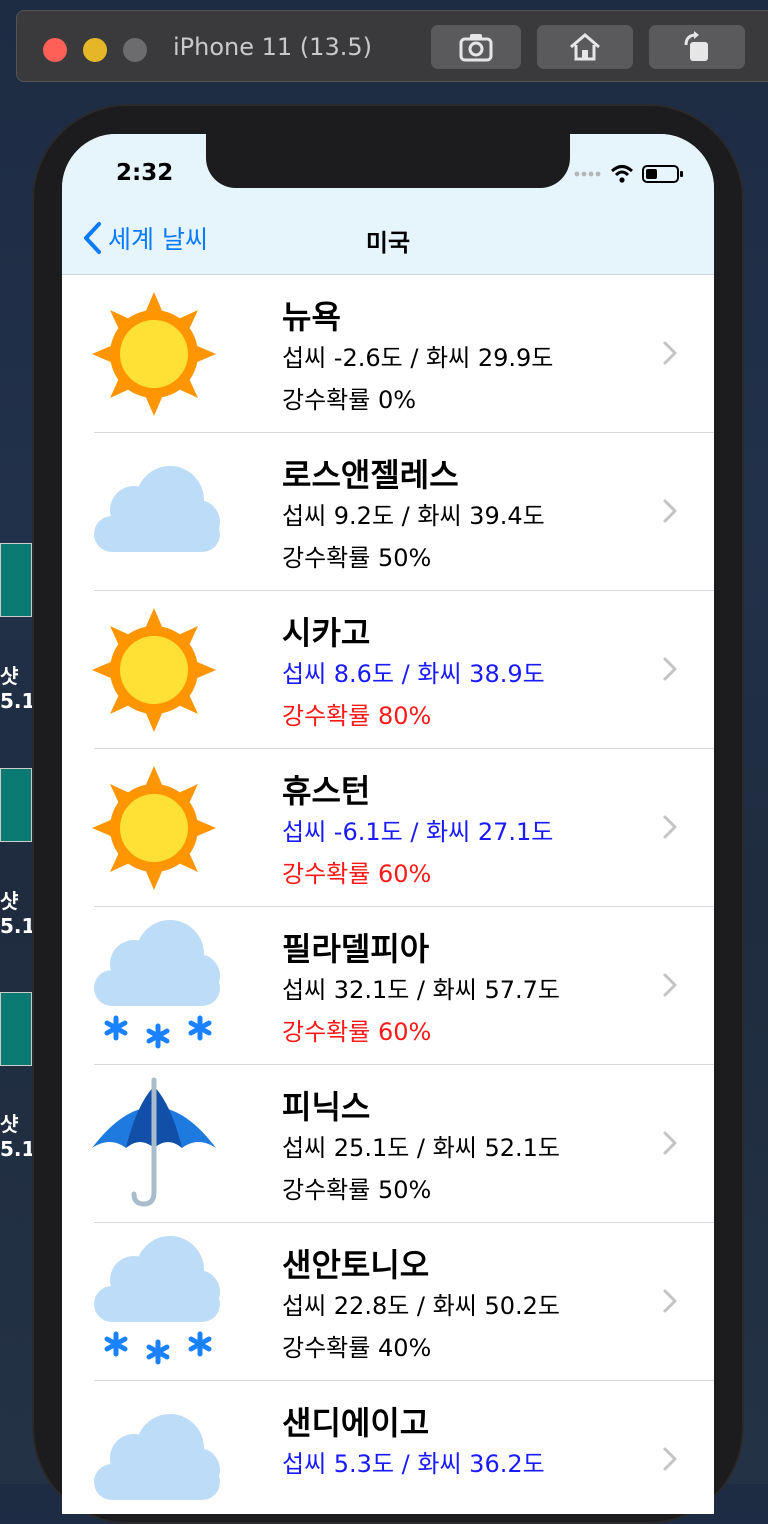  I want to click on camera-icon, so click(476, 48).